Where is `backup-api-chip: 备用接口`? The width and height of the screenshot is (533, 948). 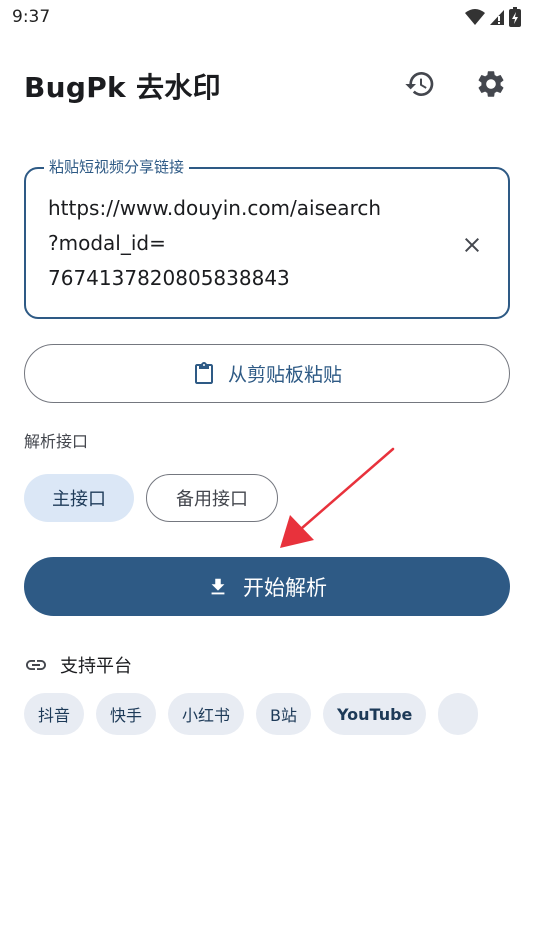
backup-api-chip: 备用接口 is located at coordinates (212, 498).